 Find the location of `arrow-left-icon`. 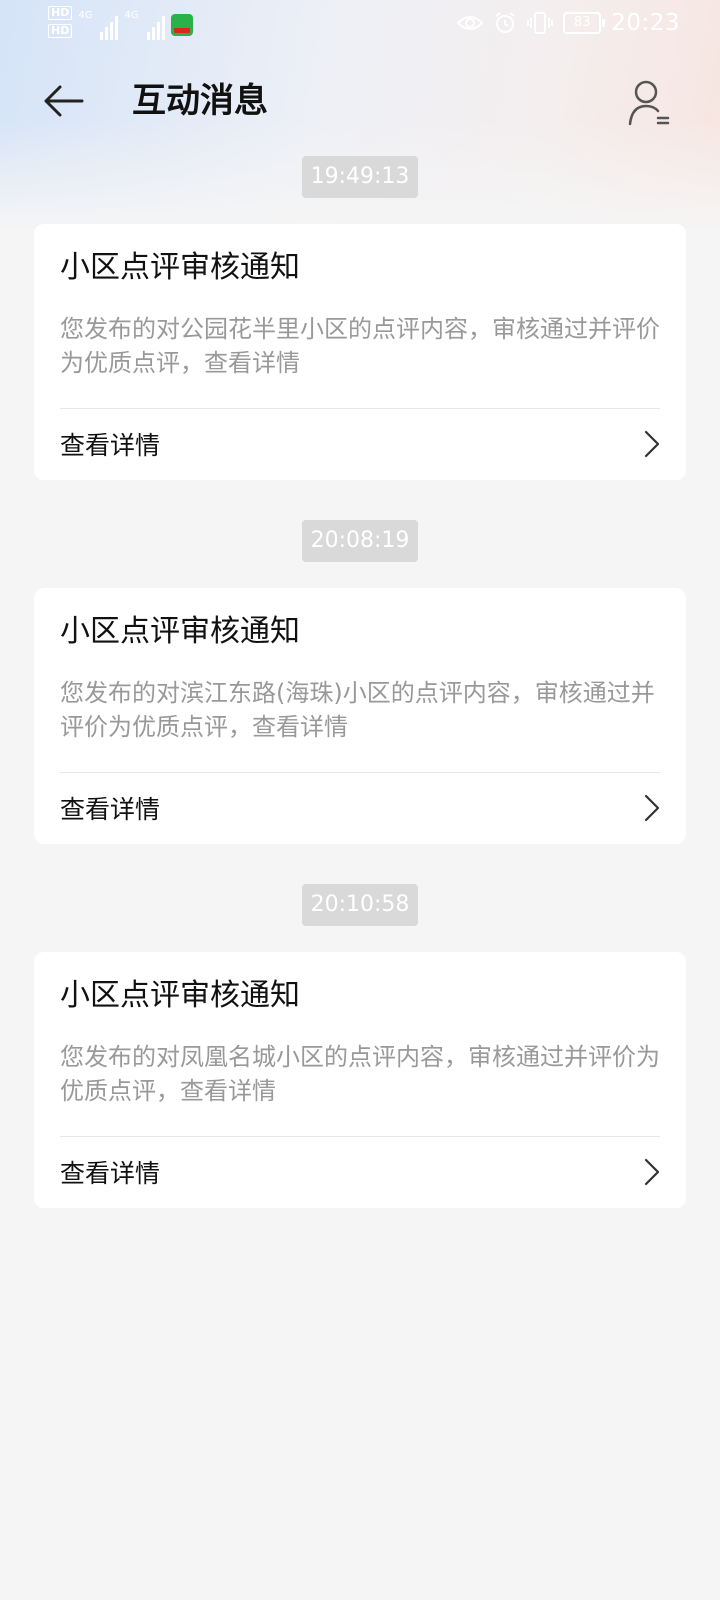

arrow-left-icon is located at coordinates (64, 101).